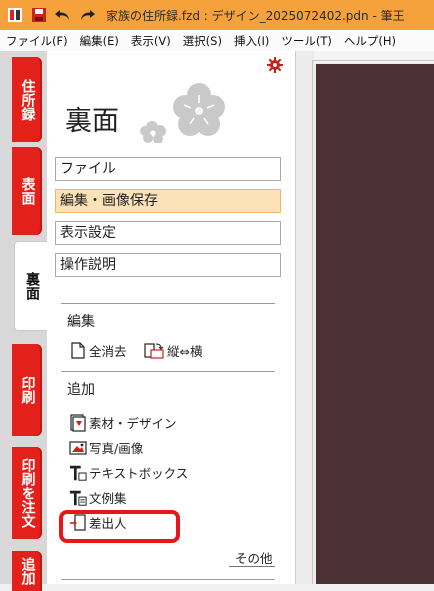 This screenshot has width=434, height=591. I want to click on clear-all-button: 全消去, so click(98, 350).